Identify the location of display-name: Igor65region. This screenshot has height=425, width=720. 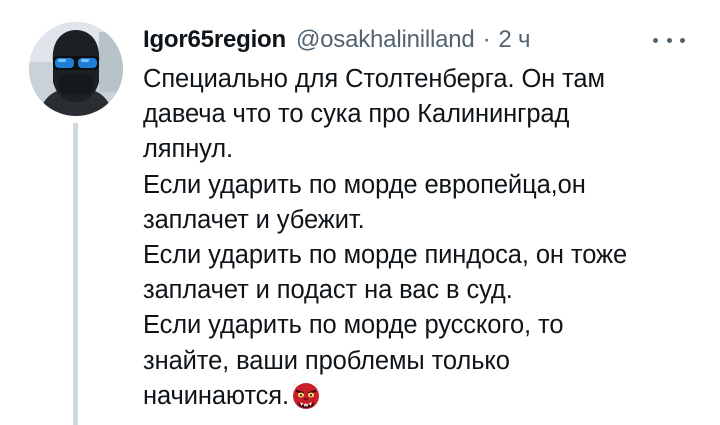
(214, 40).